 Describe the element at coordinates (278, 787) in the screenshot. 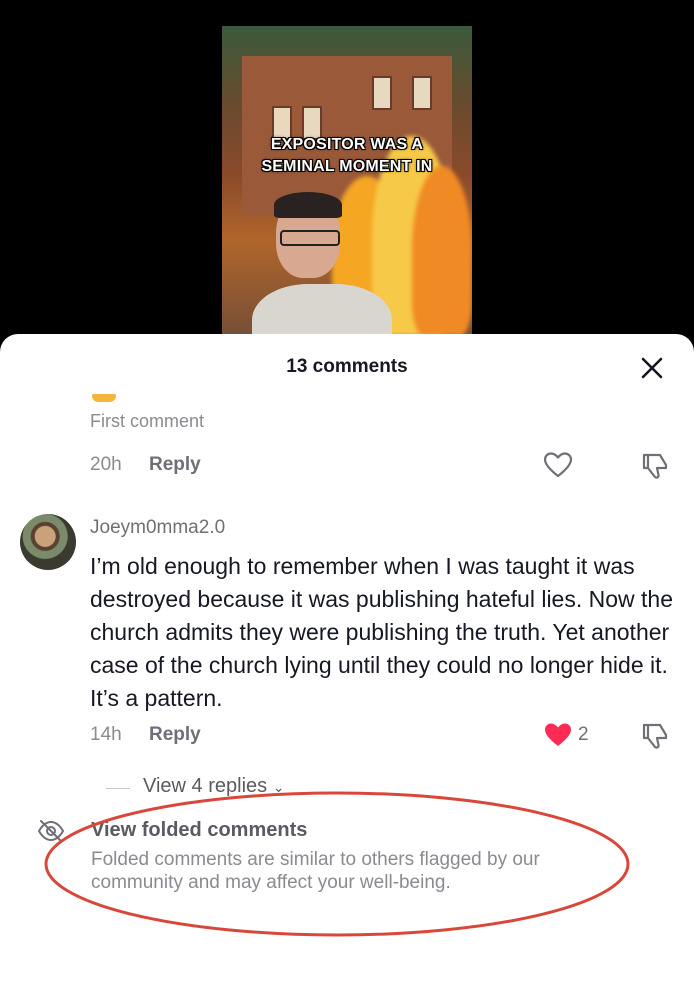

I see `chevron-down-icon: ⌄` at that location.